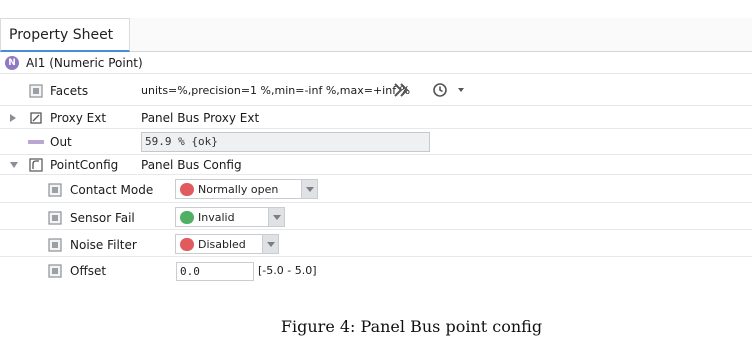 This screenshot has height=350, width=752. I want to click on point-config-row: PointConfig Panel Bus Config, so click(376, 165).